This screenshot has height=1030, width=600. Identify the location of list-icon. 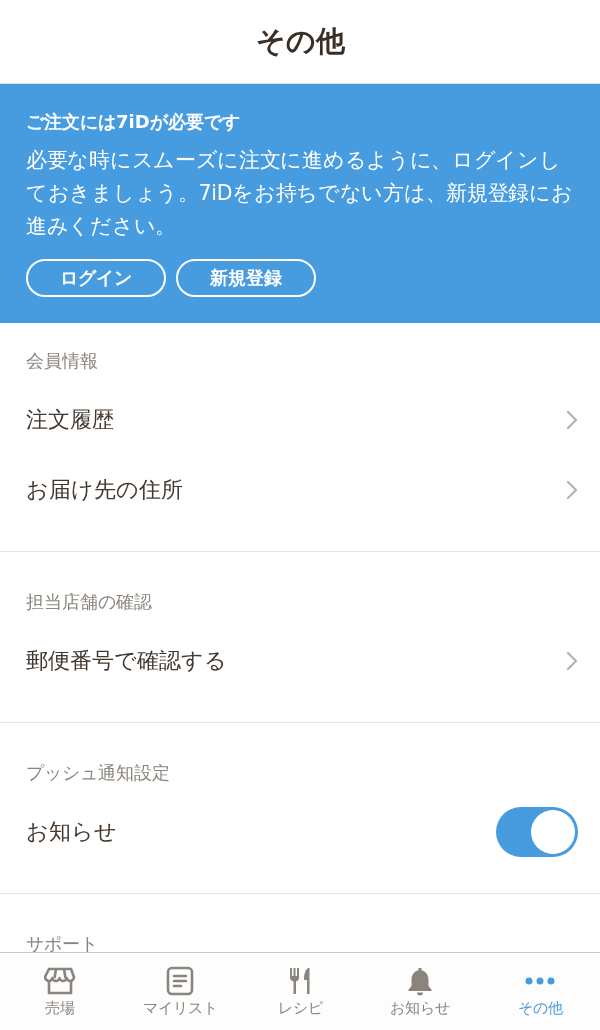
(180, 981).